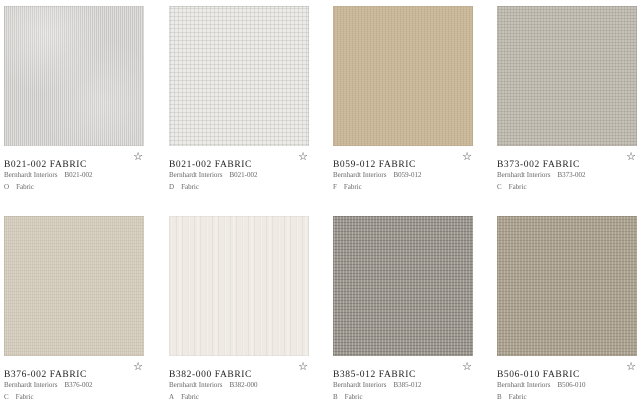 This screenshot has height=403, width=640. Describe the element at coordinates (239, 397) in the screenshot. I see `product-meta-2: A Fabric` at that location.